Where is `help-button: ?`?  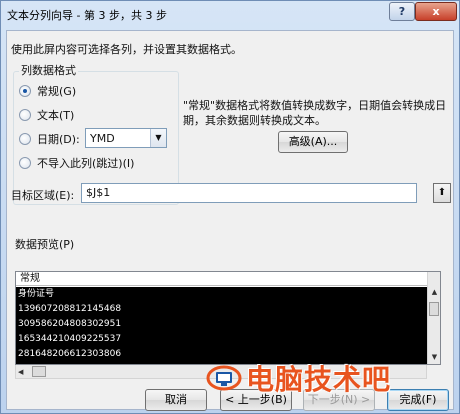 help-button: ? is located at coordinates (402, 11).